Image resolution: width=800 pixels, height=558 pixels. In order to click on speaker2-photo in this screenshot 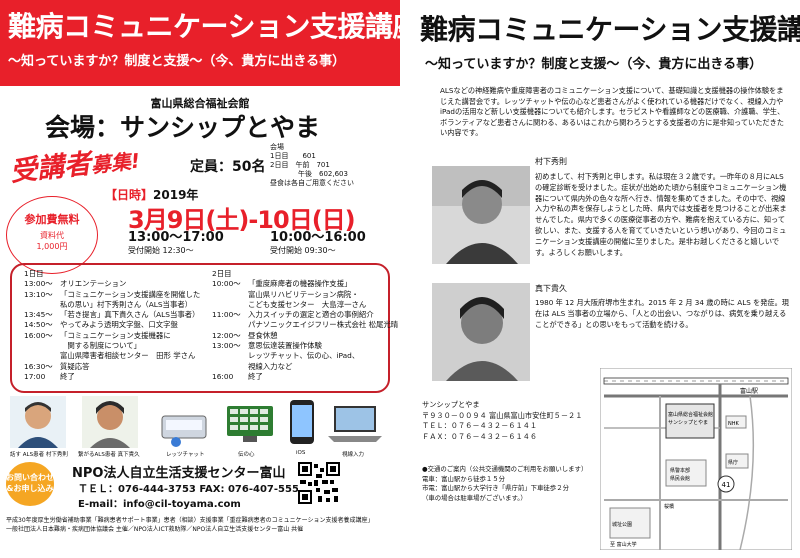, I will do `click(110, 422)`.